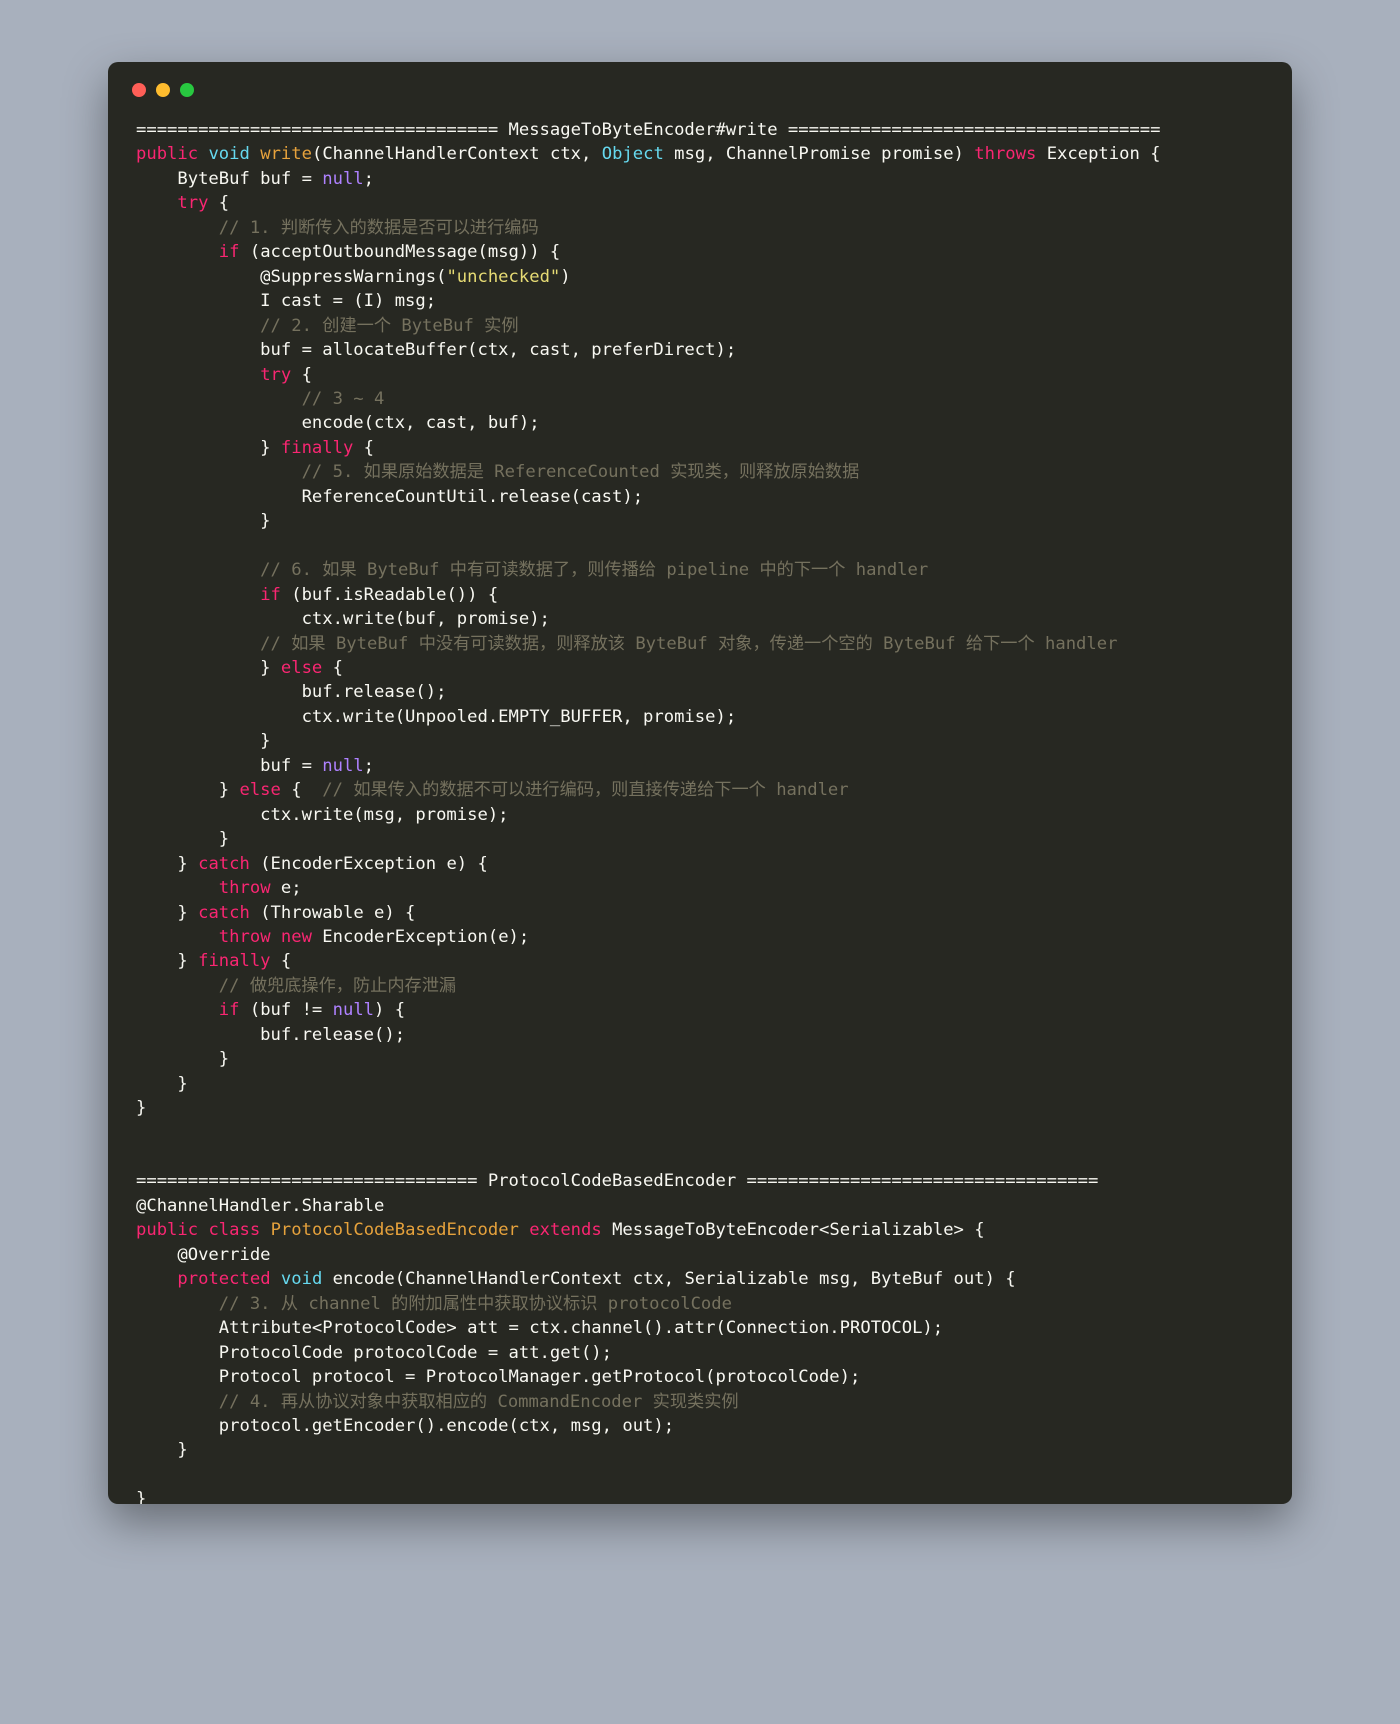  I want to click on code-token: ProtocolCode protocolCode = att.get();, so click(374, 1352).